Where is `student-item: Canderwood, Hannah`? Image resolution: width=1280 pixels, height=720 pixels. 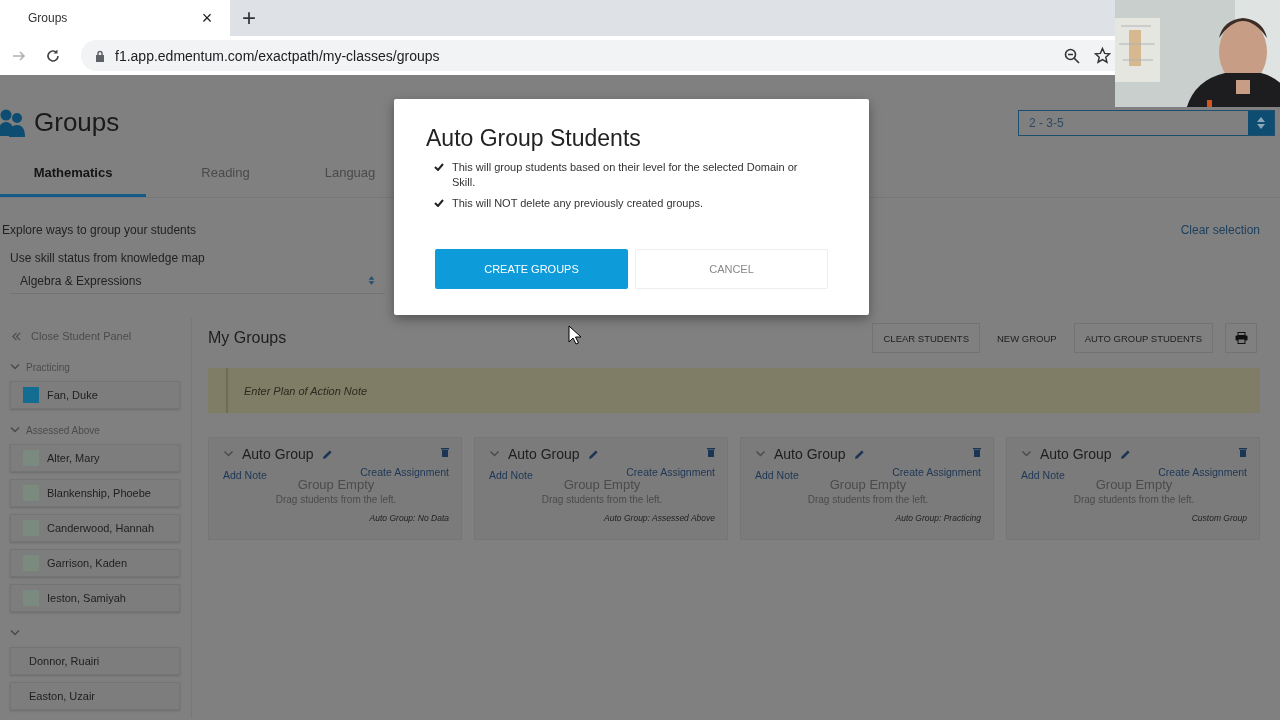
student-item: Canderwood, Hannah is located at coordinates (95, 528).